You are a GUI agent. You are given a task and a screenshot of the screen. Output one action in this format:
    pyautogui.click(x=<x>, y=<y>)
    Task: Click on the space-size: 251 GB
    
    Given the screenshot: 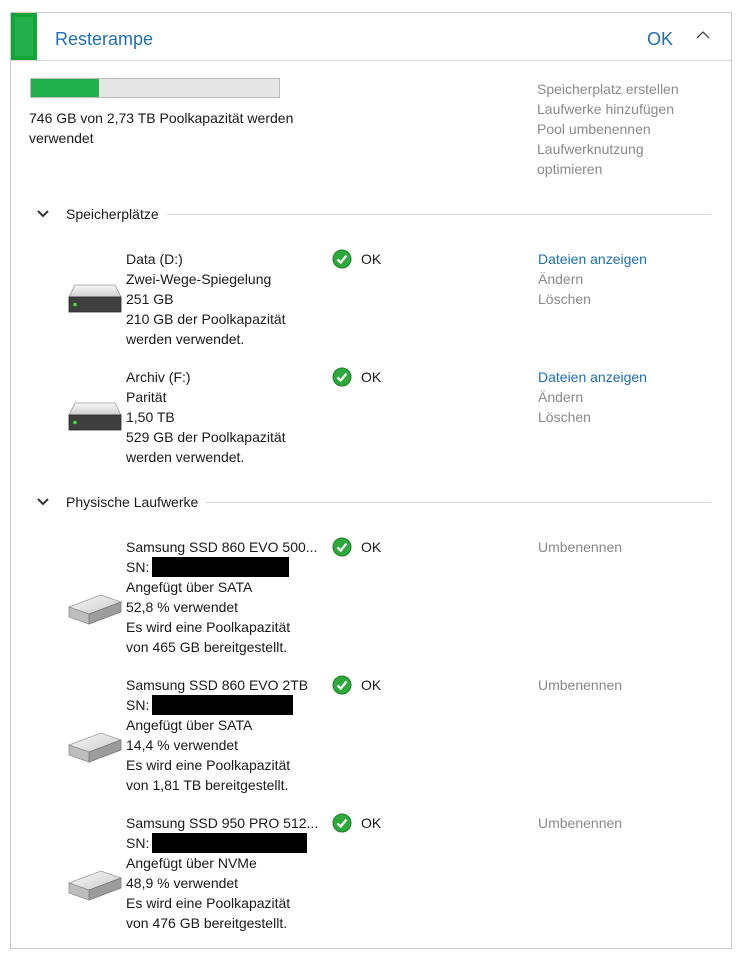 What is the action you would take?
    pyautogui.click(x=150, y=299)
    